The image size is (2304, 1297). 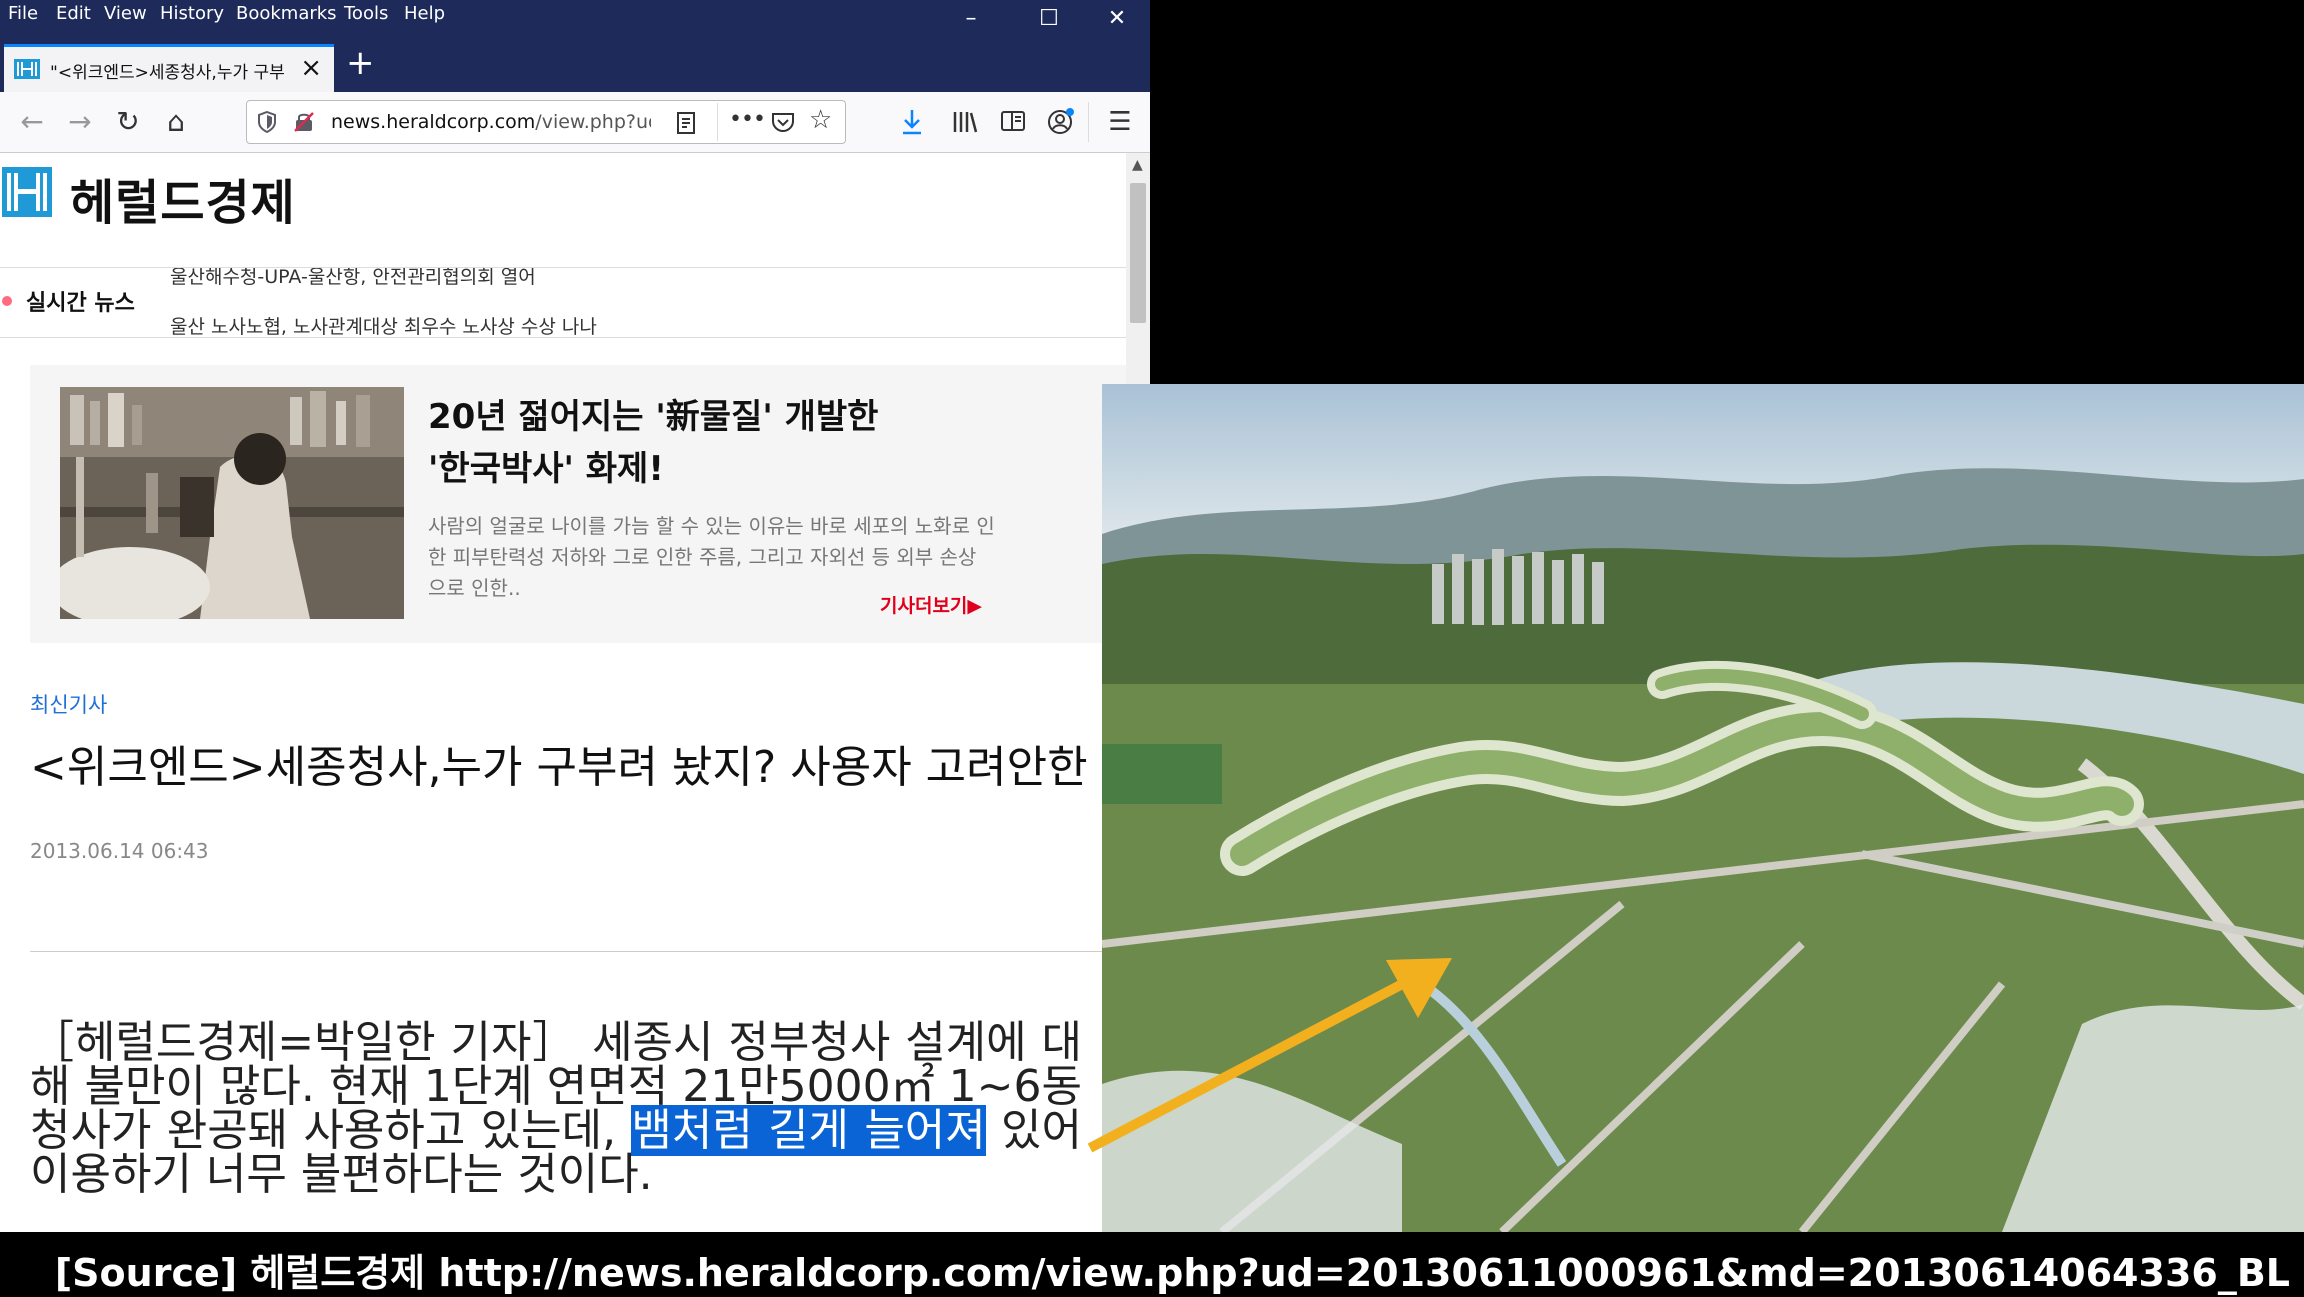 What do you see at coordinates (783, 122) in the screenshot?
I see `pocket-icon` at bounding box center [783, 122].